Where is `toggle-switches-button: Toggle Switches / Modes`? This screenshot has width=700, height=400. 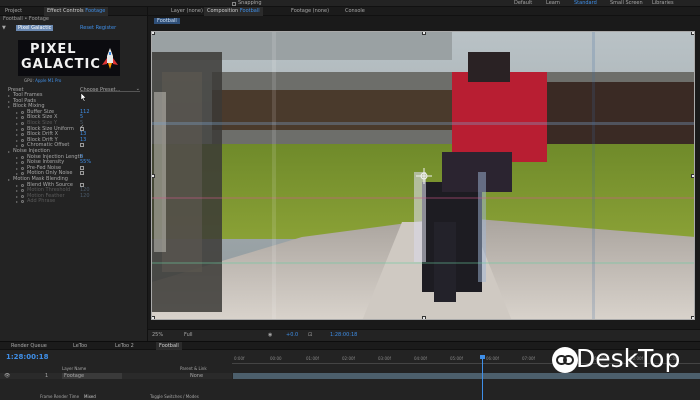
toggle-switches-button: Toggle Switches / Modes is located at coordinates (174, 396).